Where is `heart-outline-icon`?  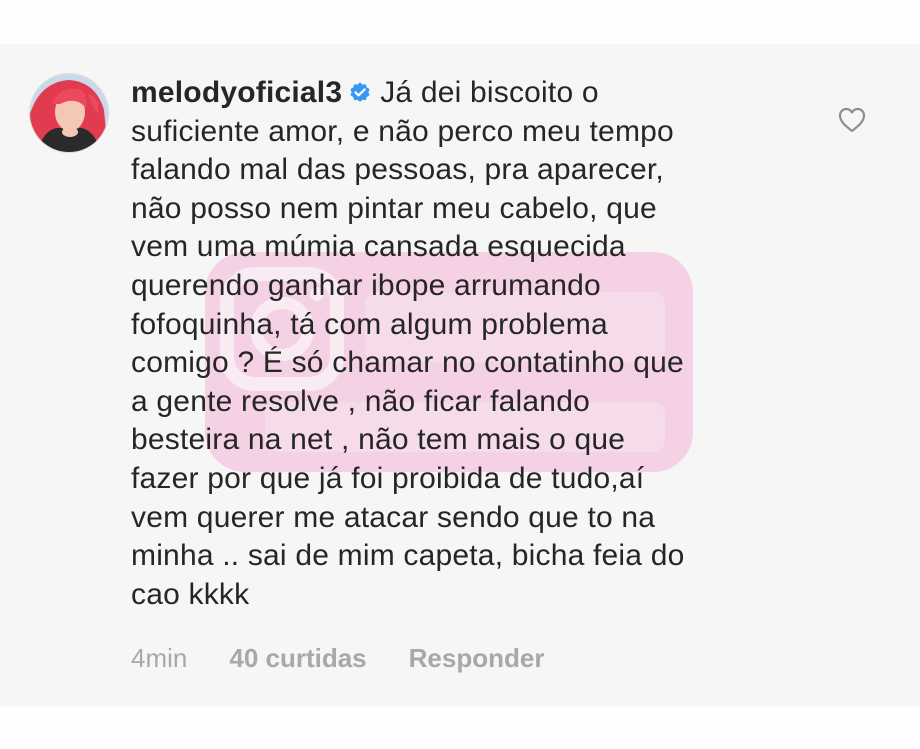 heart-outline-icon is located at coordinates (852, 120).